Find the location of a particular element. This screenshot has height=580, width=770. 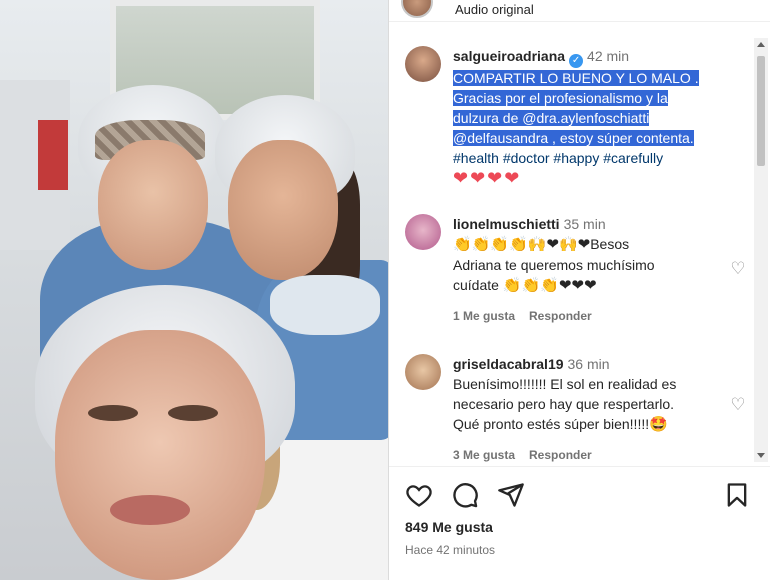

comment-emoji: 👏👏👏❤❤❤ is located at coordinates (549, 285).